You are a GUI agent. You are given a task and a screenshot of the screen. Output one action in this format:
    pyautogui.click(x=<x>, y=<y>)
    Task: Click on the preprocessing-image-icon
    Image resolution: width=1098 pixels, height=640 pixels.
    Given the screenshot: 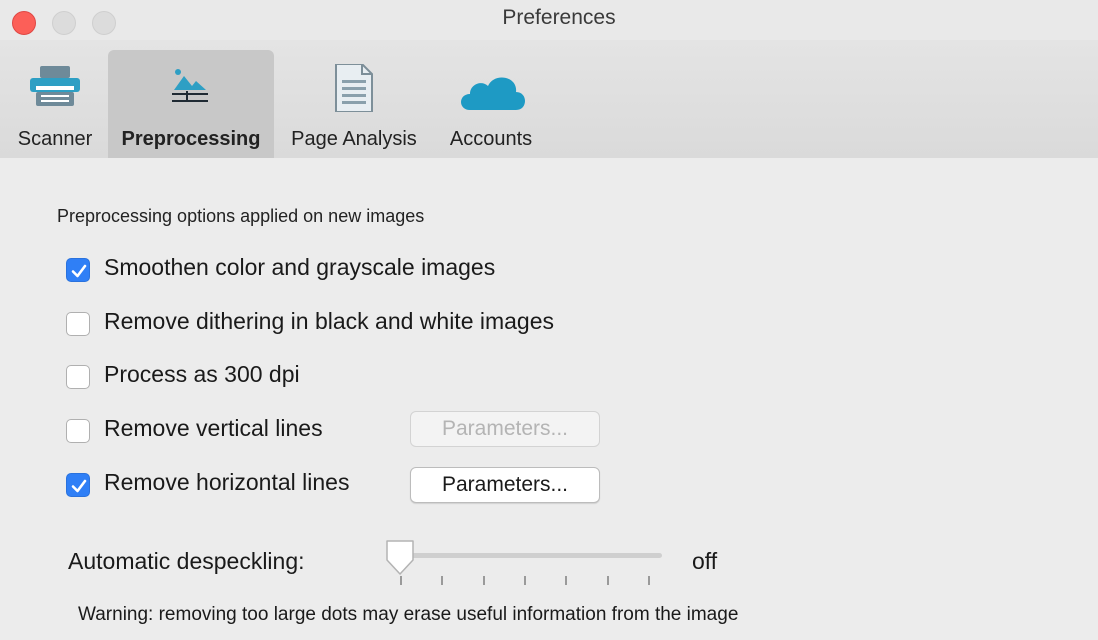 What is the action you would take?
    pyautogui.click(x=191, y=88)
    